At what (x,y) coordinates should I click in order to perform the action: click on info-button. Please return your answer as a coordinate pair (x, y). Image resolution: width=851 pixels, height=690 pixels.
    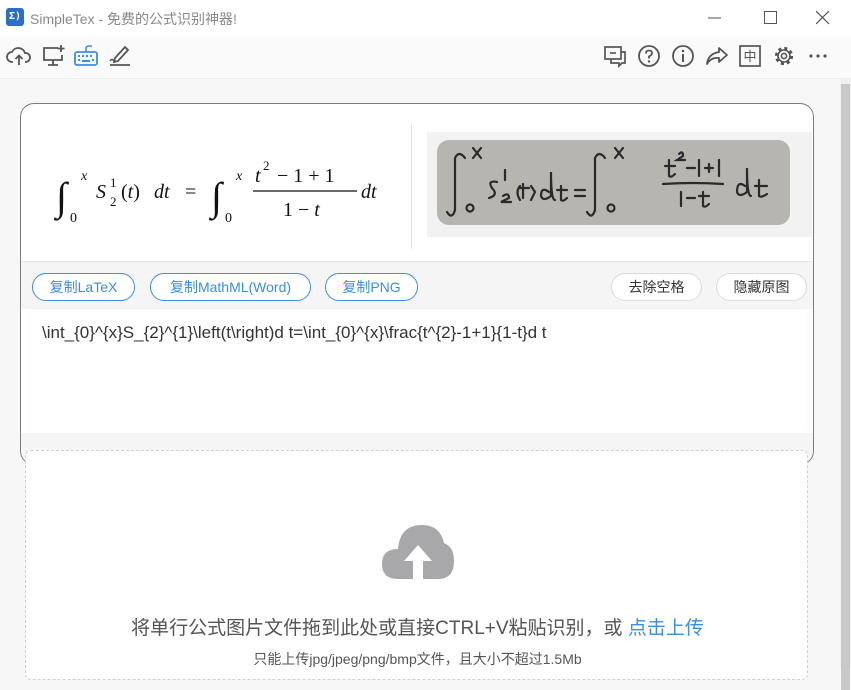
    Looking at the image, I should click on (683, 56).